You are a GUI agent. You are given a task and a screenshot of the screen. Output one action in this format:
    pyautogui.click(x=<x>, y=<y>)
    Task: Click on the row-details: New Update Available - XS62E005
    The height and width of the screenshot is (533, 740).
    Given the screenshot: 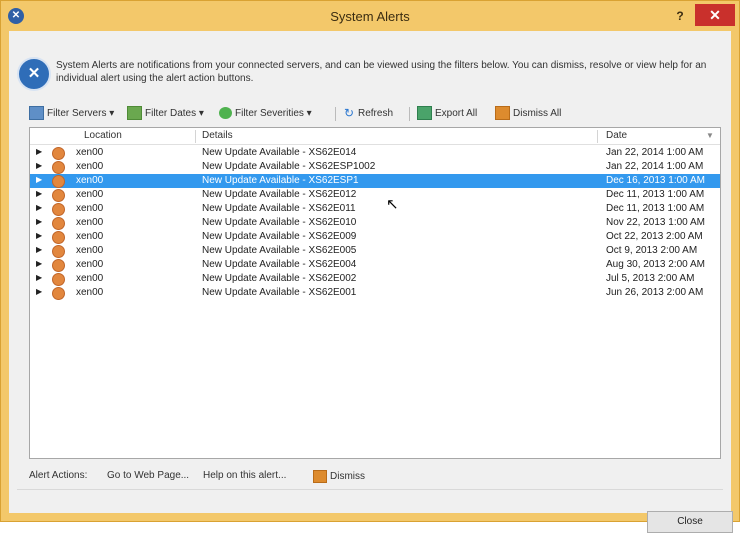 What is the action you would take?
    pyautogui.click(x=279, y=250)
    